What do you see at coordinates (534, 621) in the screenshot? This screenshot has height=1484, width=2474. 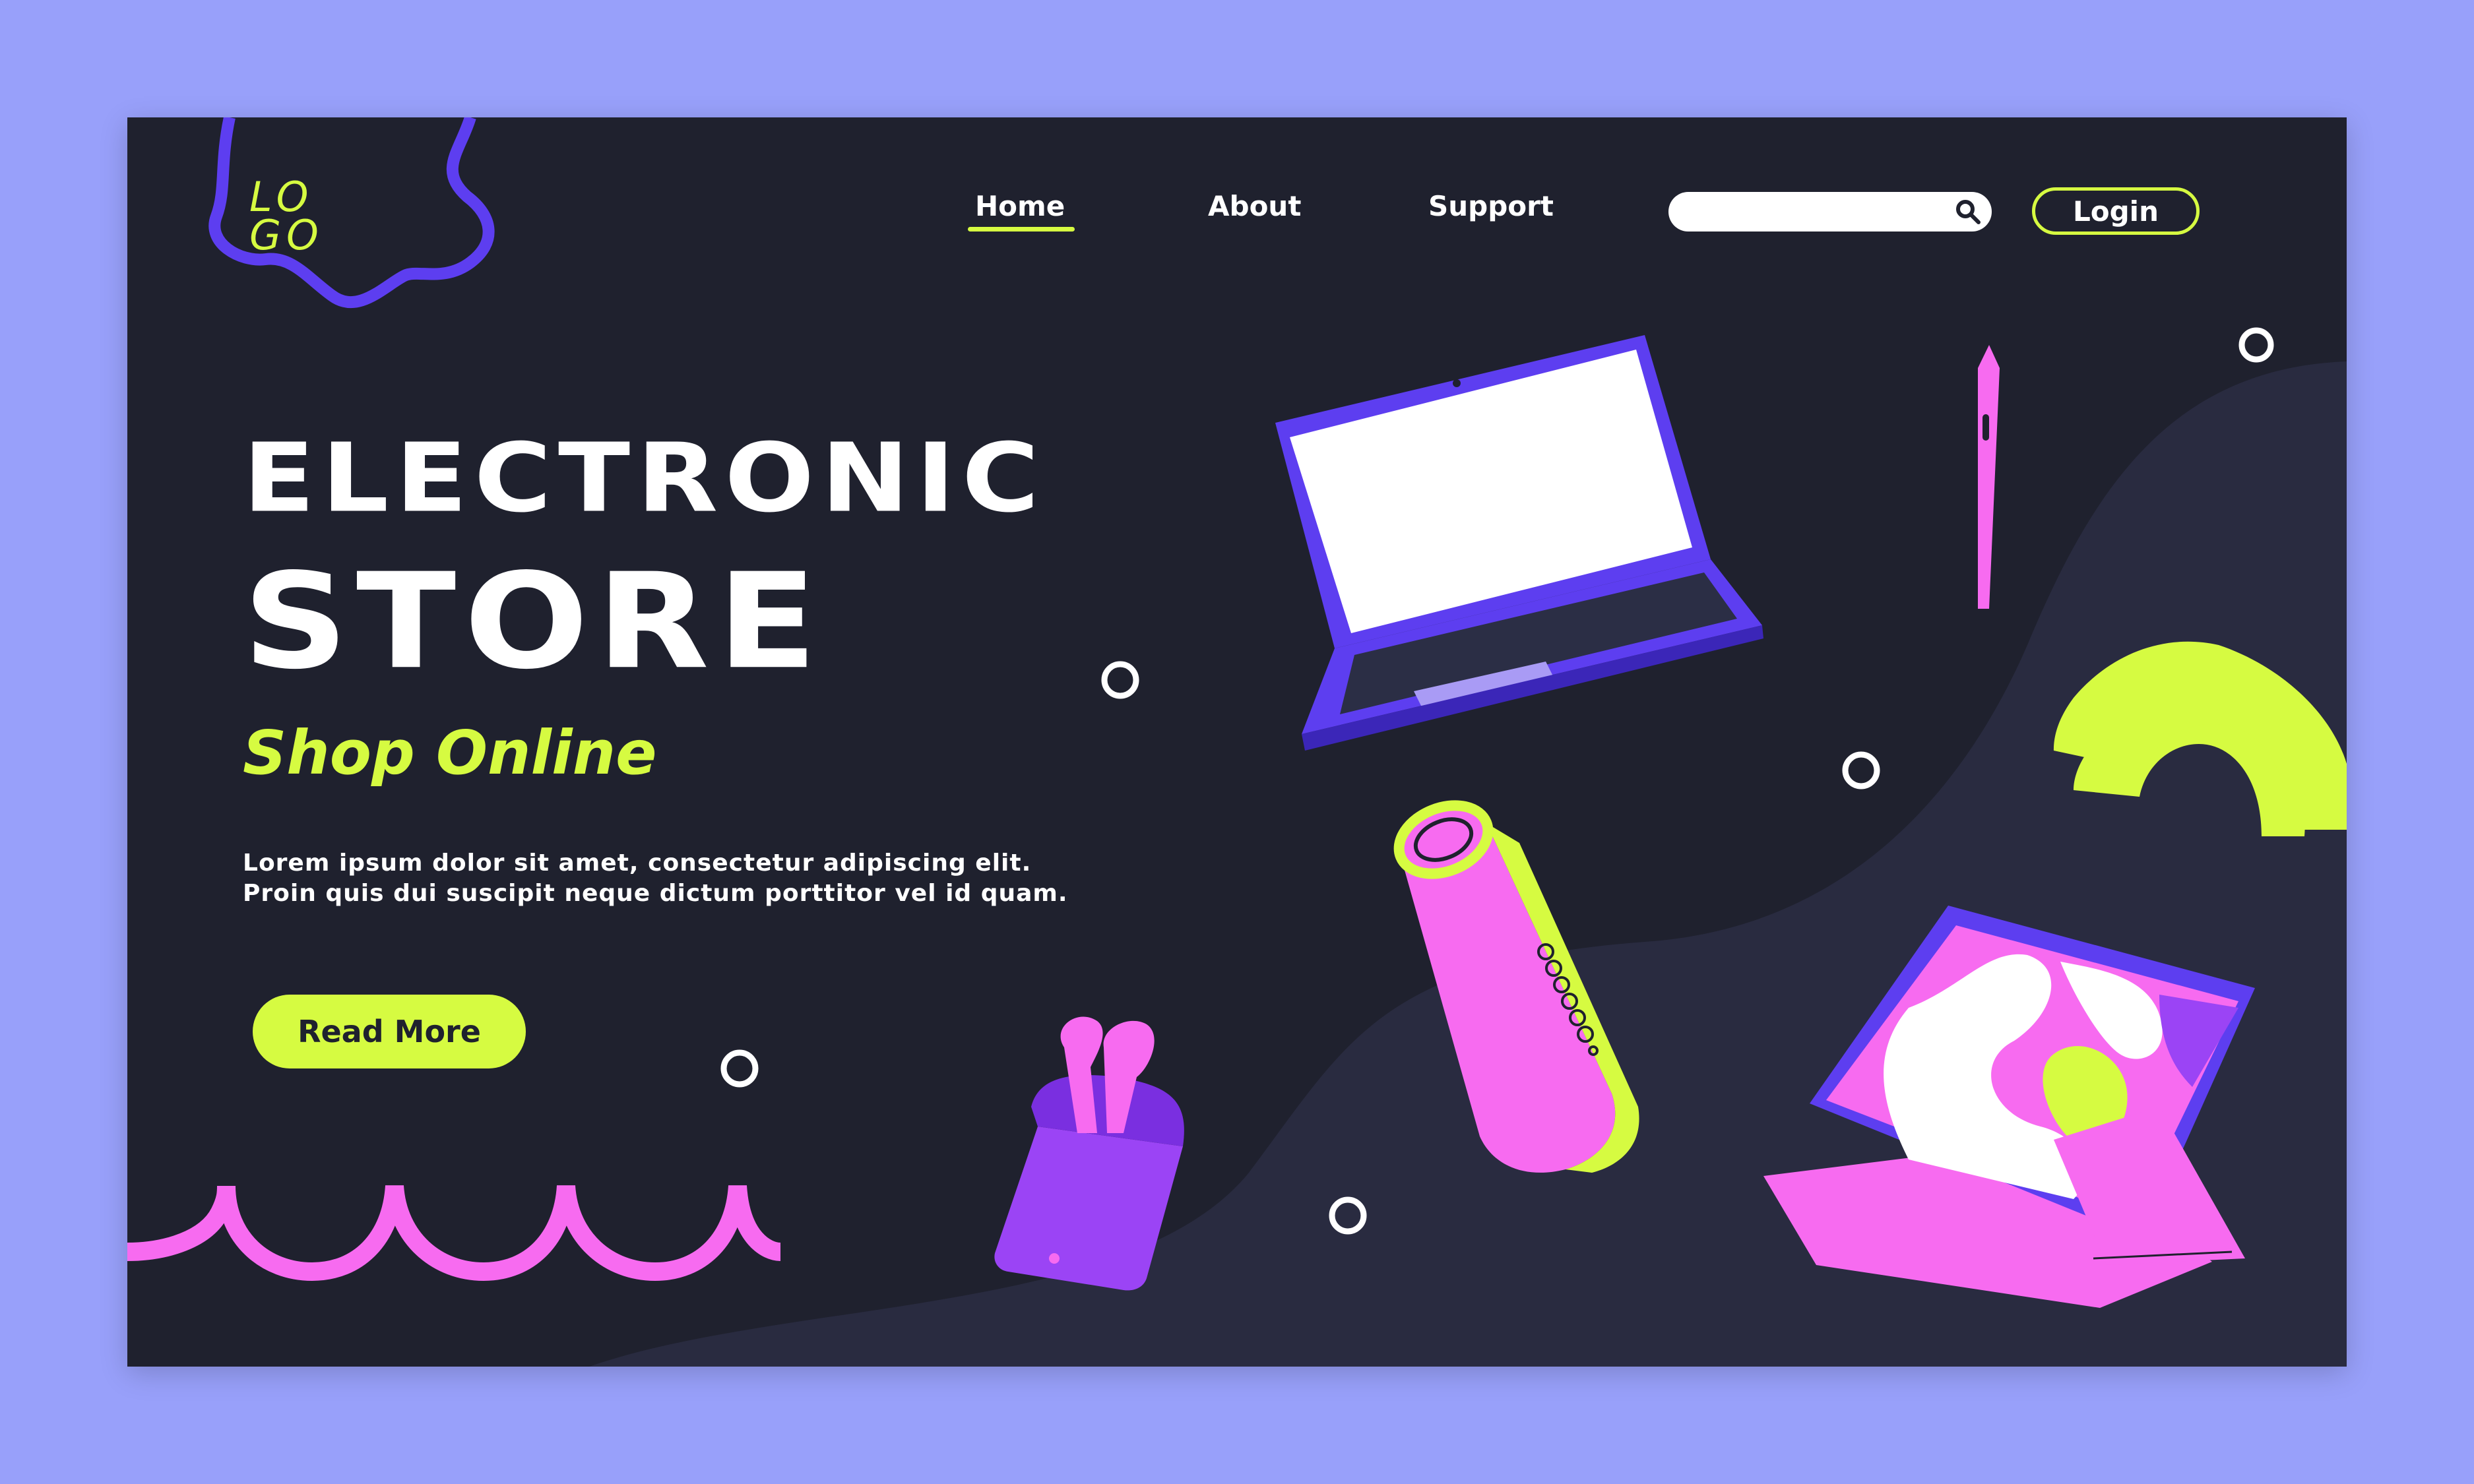 I see `hero-title-line-2: STORE` at bounding box center [534, 621].